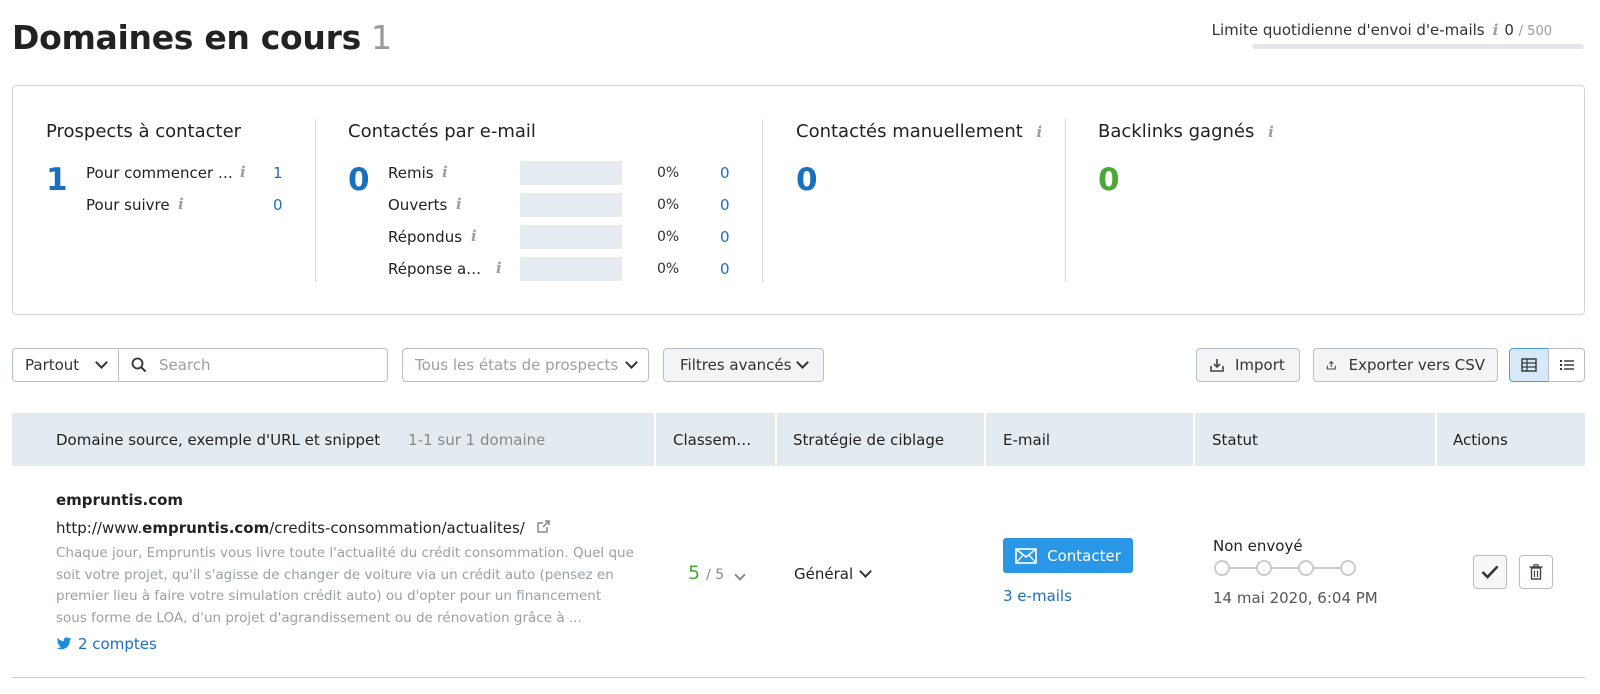 Image resolution: width=1600 pixels, height=694 pixels. What do you see at coordinates (381, 37) in the screenshot?
I see `domain-count: 1` at bounding box center [381, 37].